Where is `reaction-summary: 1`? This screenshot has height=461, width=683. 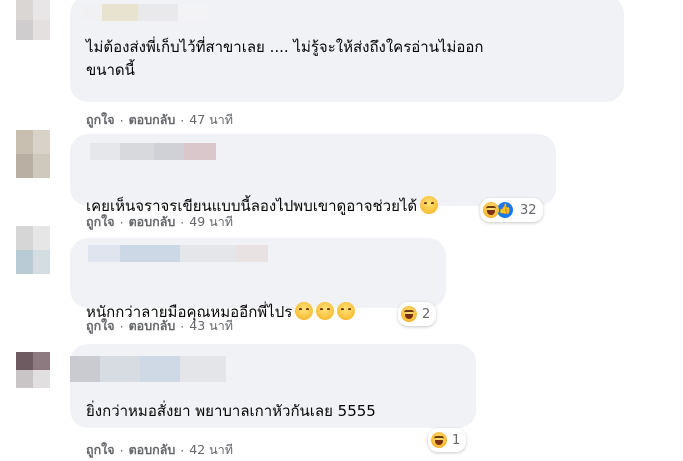 reaction-summary: 1 is located at coordinates (447, 440).